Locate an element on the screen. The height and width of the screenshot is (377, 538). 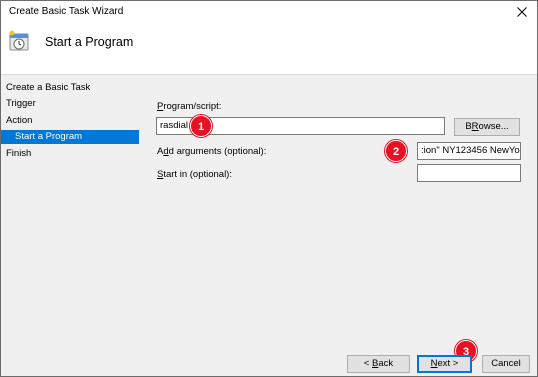
wizard-header: Start a Program is located at coordinates (269, 49).